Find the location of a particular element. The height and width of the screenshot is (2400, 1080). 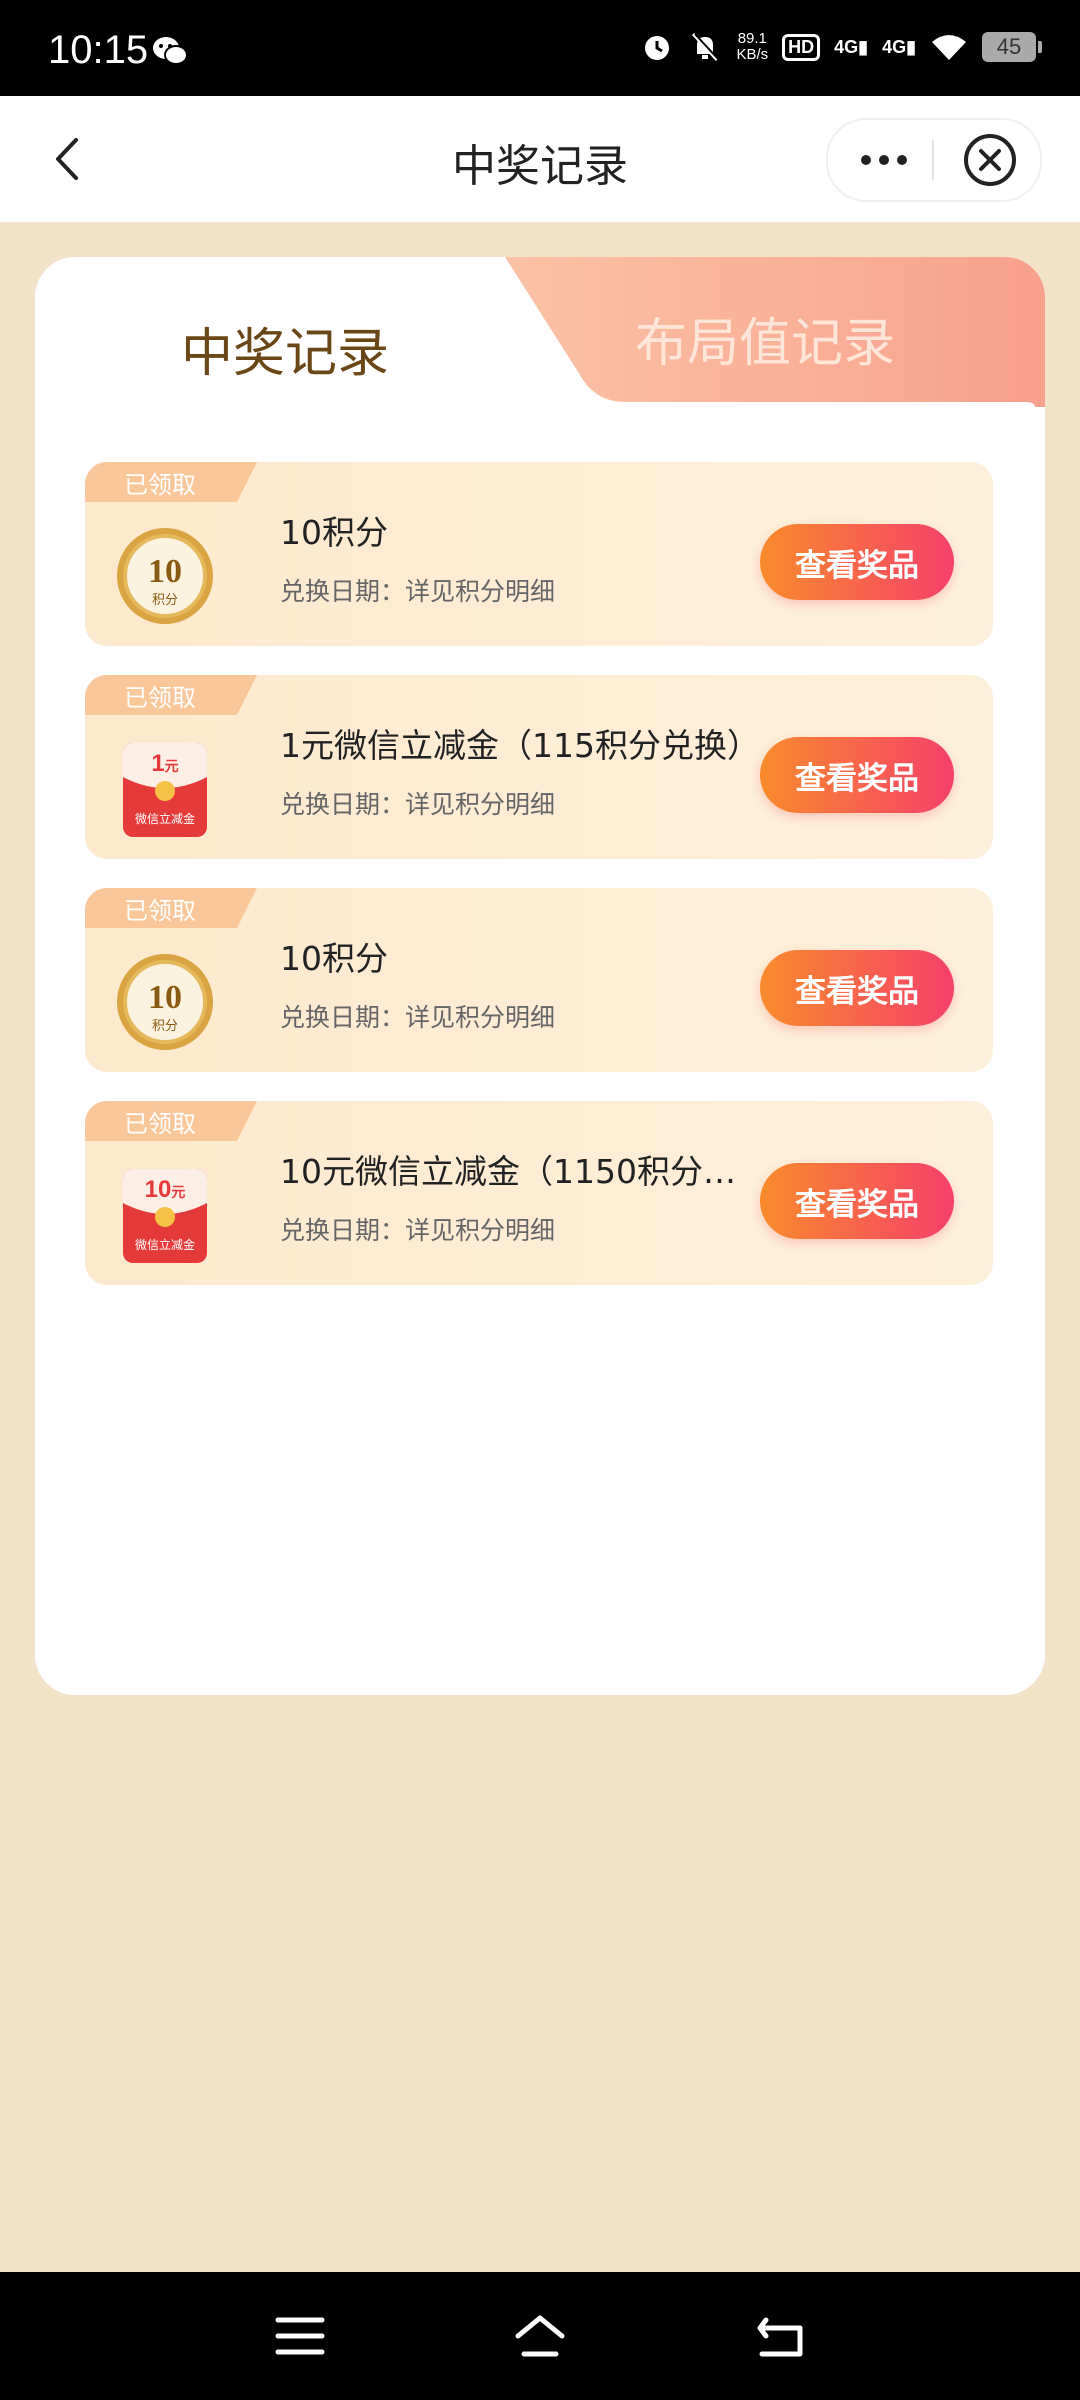

status-time: 10:15 is located at coordinates (98, 50).